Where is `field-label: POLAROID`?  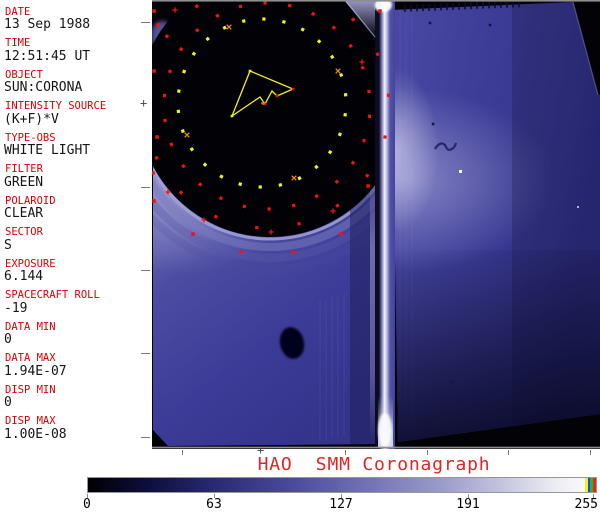
field-label: POLAROID is located at coordinates (30, 200).